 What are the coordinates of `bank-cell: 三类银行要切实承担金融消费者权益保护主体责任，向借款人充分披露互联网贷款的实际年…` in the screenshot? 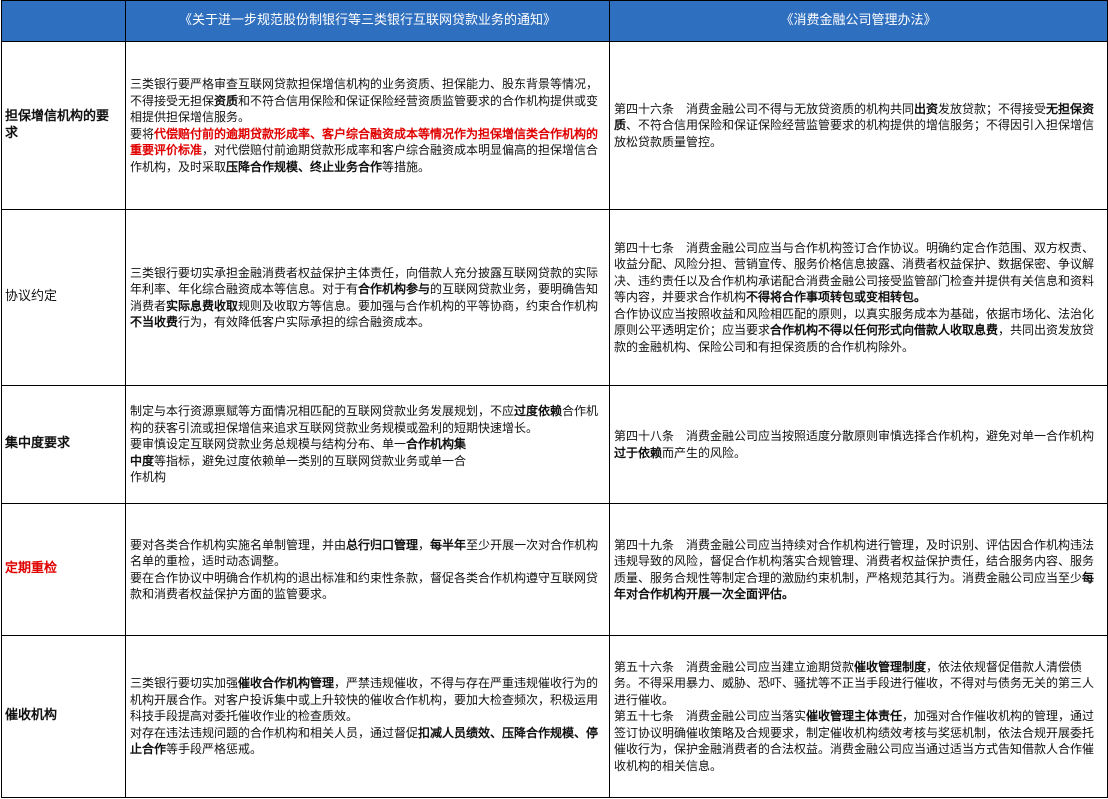 It's located at (367, 297).